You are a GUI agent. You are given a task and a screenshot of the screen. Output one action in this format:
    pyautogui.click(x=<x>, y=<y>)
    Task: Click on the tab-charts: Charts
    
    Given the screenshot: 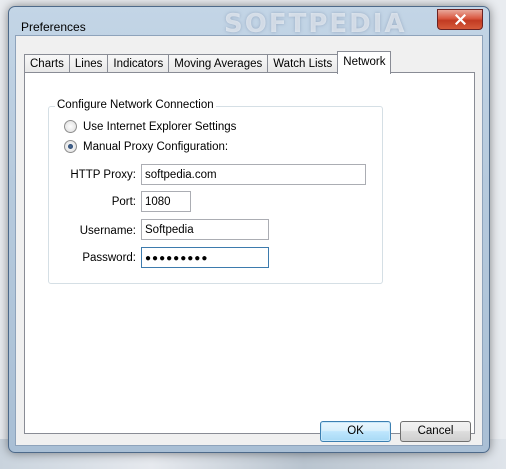 What is the action you would take?
    pyautogui.click(x=47, y=64)
    